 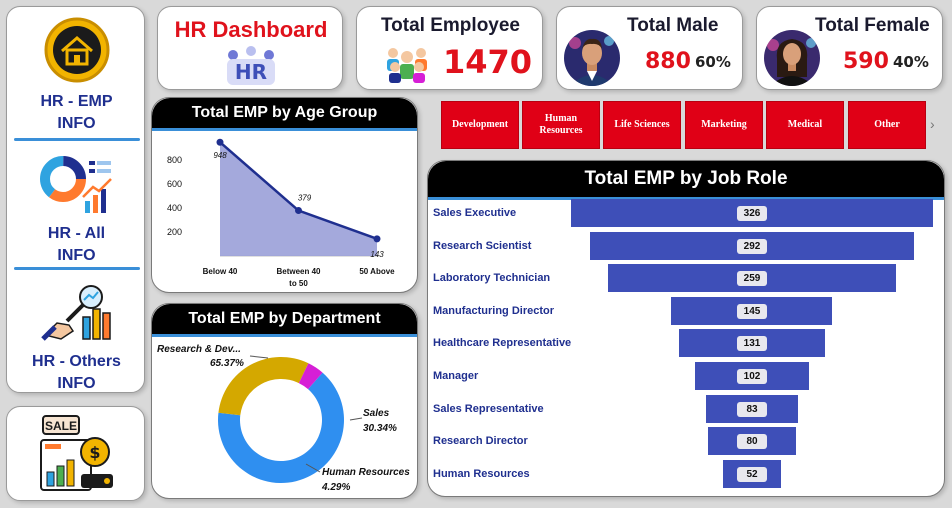 What do you see at coordinates (480, 441) in the screenshot?
I see `role-label: Research Director` at bounding box center [480, 441].